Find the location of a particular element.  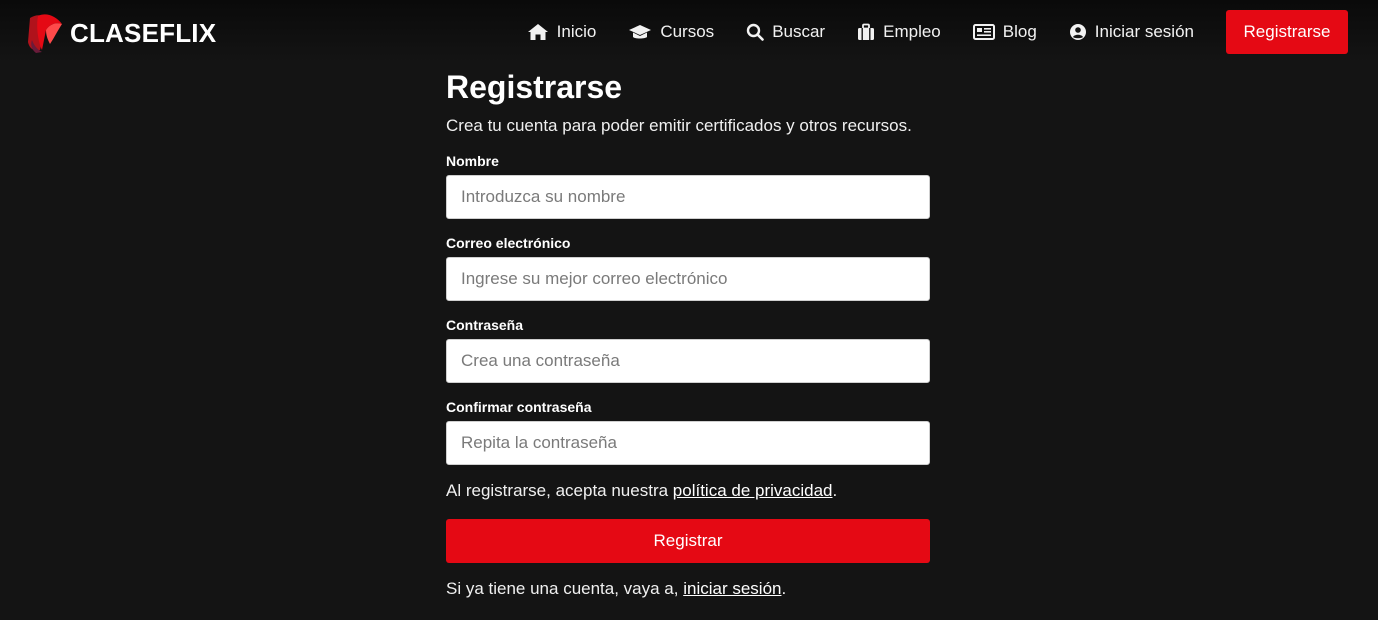

page-title: Registrarse is located at coordinates (534, 87).